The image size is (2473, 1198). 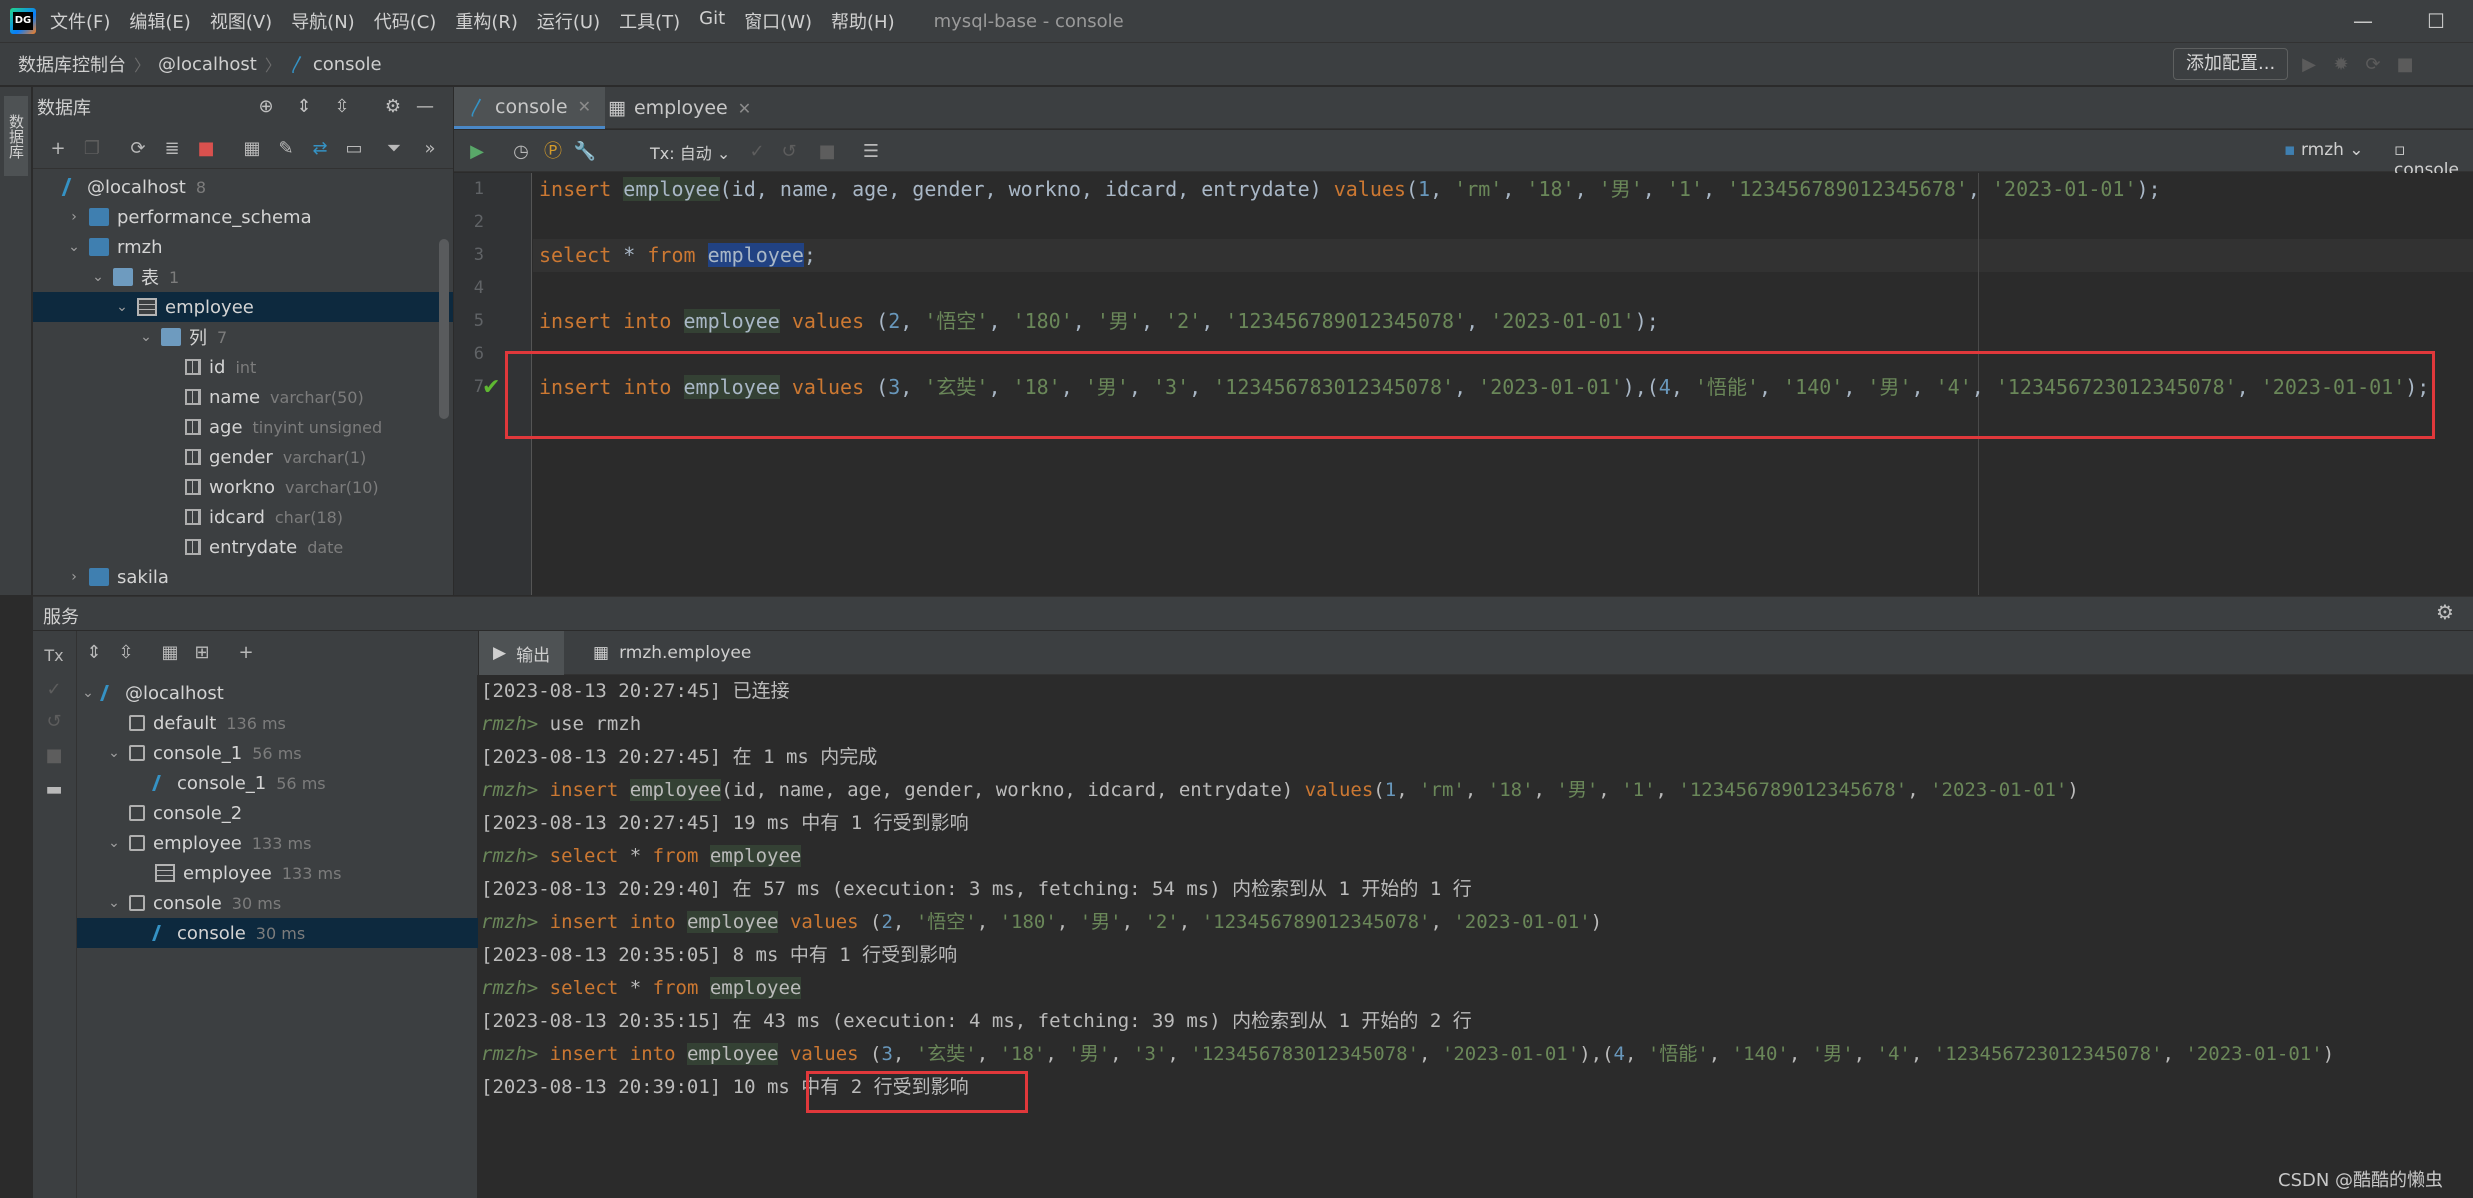 What do you see at coordinates (266, 107) in the screenshot?
I see `globe-icon: ⊕` at bounding box center [266, 107].